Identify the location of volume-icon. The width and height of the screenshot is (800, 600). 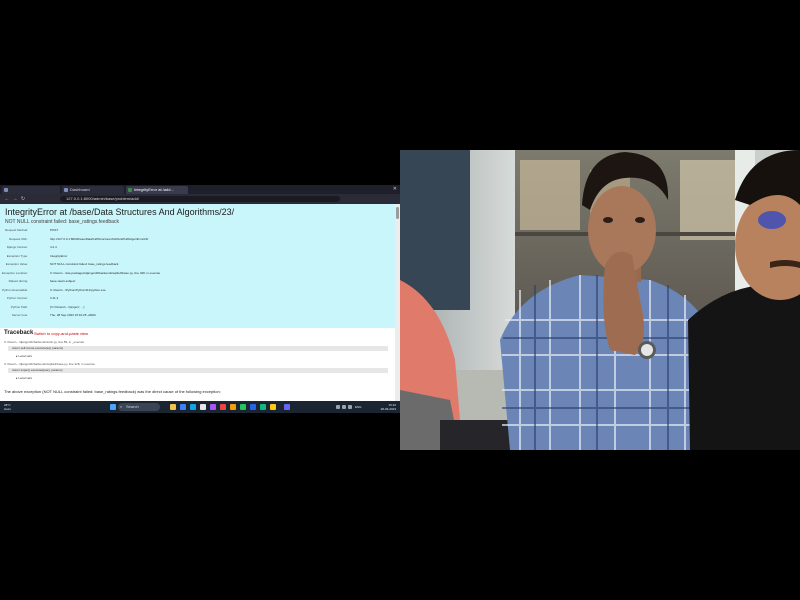
(350, 407).